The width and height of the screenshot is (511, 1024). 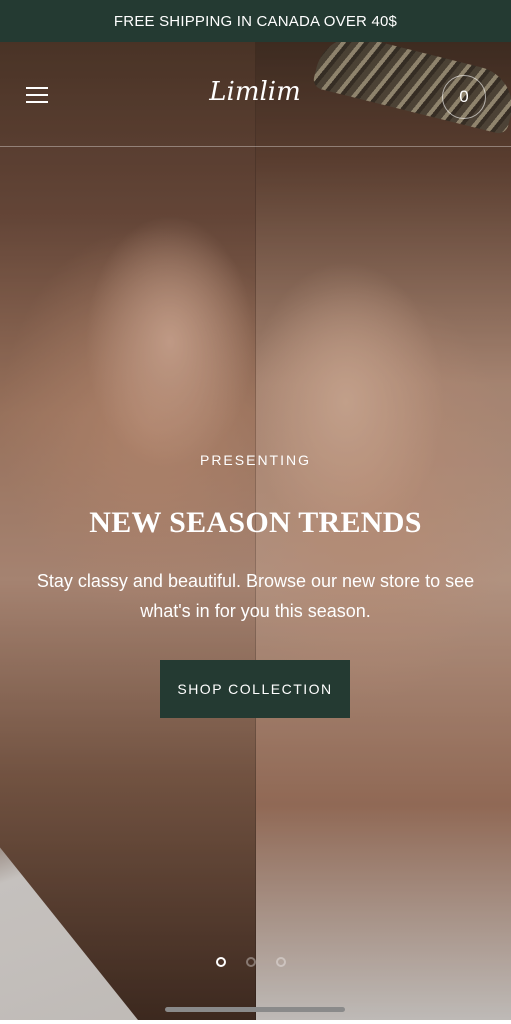 I want to click on slide-pagination, so click(x=251, y=962).